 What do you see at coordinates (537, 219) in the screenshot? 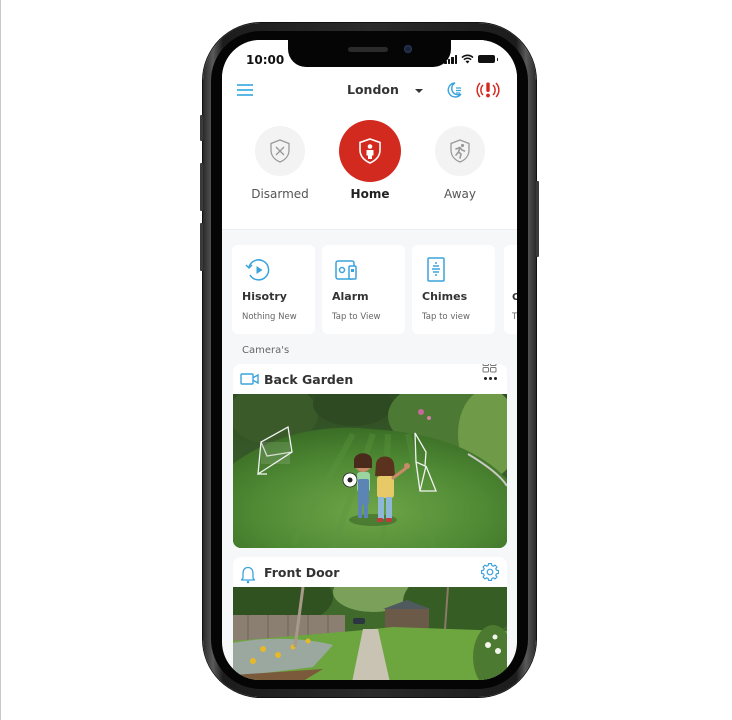
I see `power-button` at bounding box center [537, 219].